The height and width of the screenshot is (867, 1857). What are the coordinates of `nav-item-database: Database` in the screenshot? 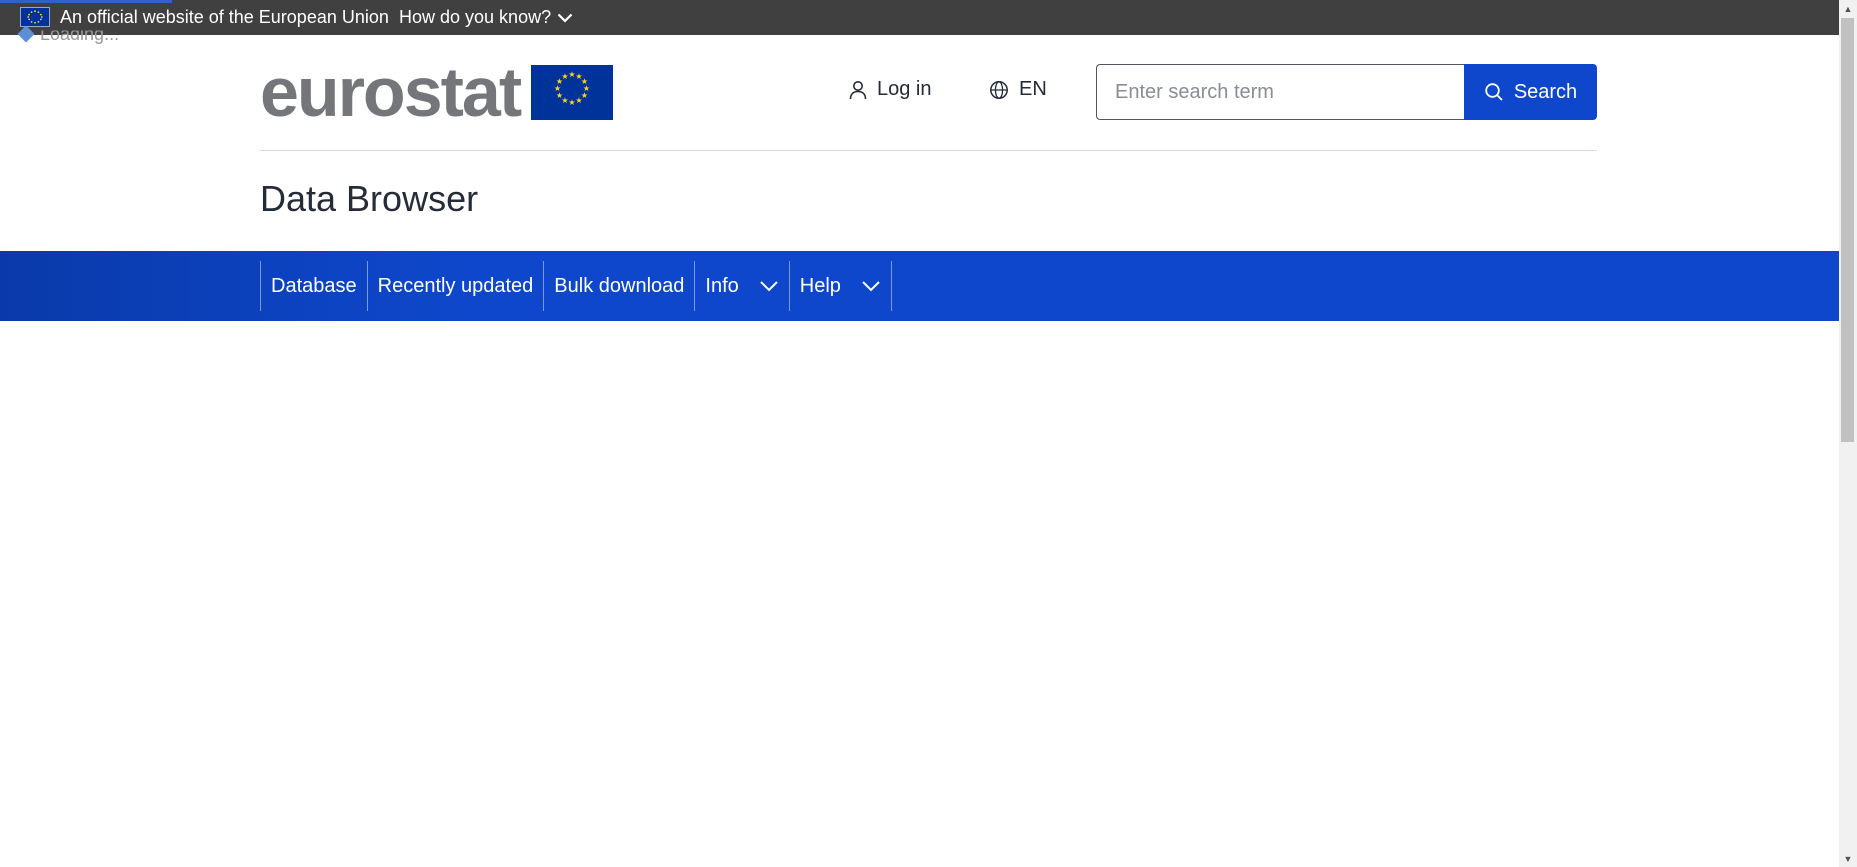 It's located at (314, 286).